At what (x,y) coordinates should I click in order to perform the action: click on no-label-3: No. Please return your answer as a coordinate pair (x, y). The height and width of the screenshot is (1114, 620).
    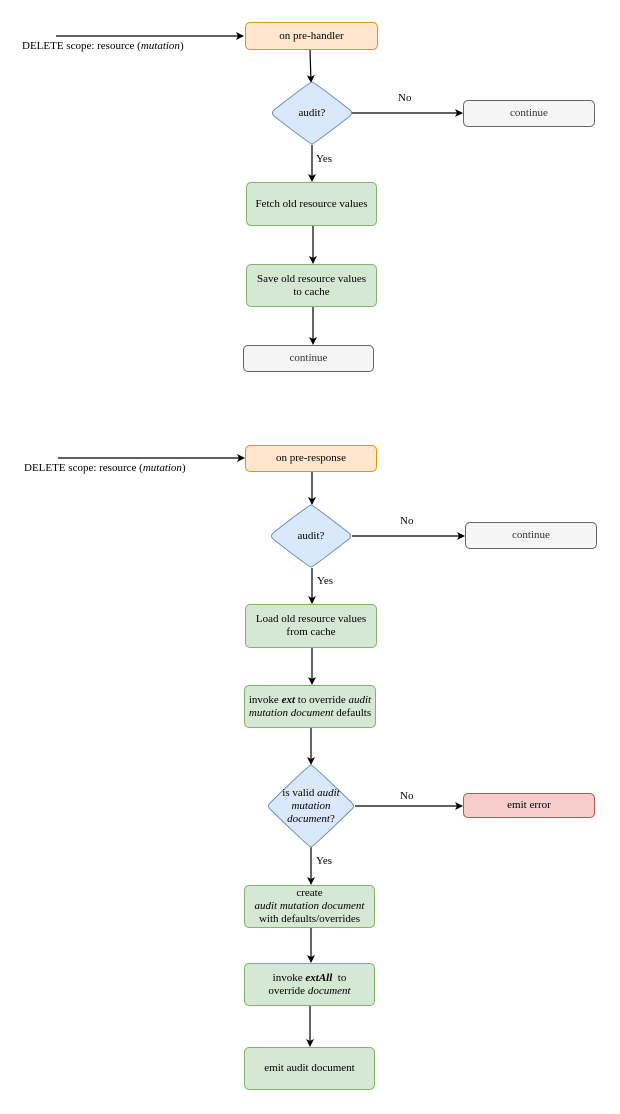
    Looking at the image, I should click on (407, 796).